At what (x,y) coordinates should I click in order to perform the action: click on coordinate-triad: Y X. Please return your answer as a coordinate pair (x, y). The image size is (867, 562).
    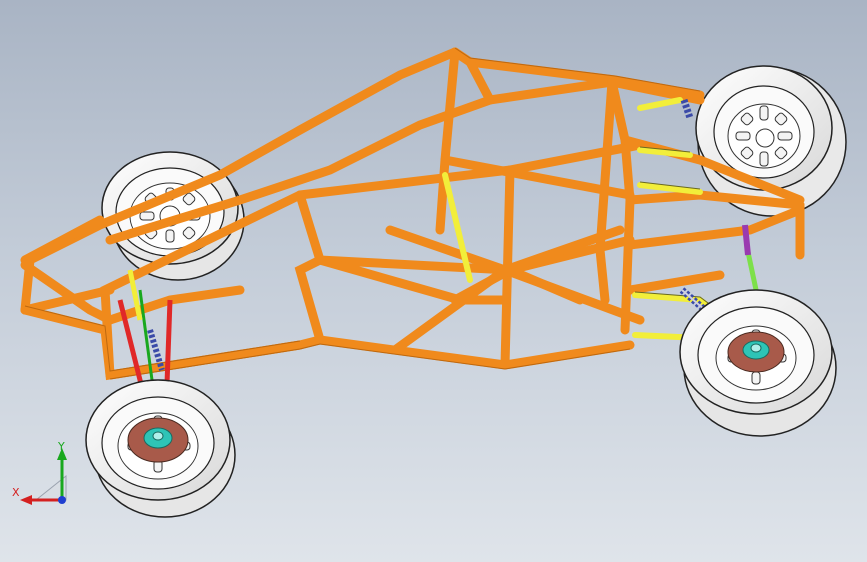
    Looking at the image, I should click on (39, 472).